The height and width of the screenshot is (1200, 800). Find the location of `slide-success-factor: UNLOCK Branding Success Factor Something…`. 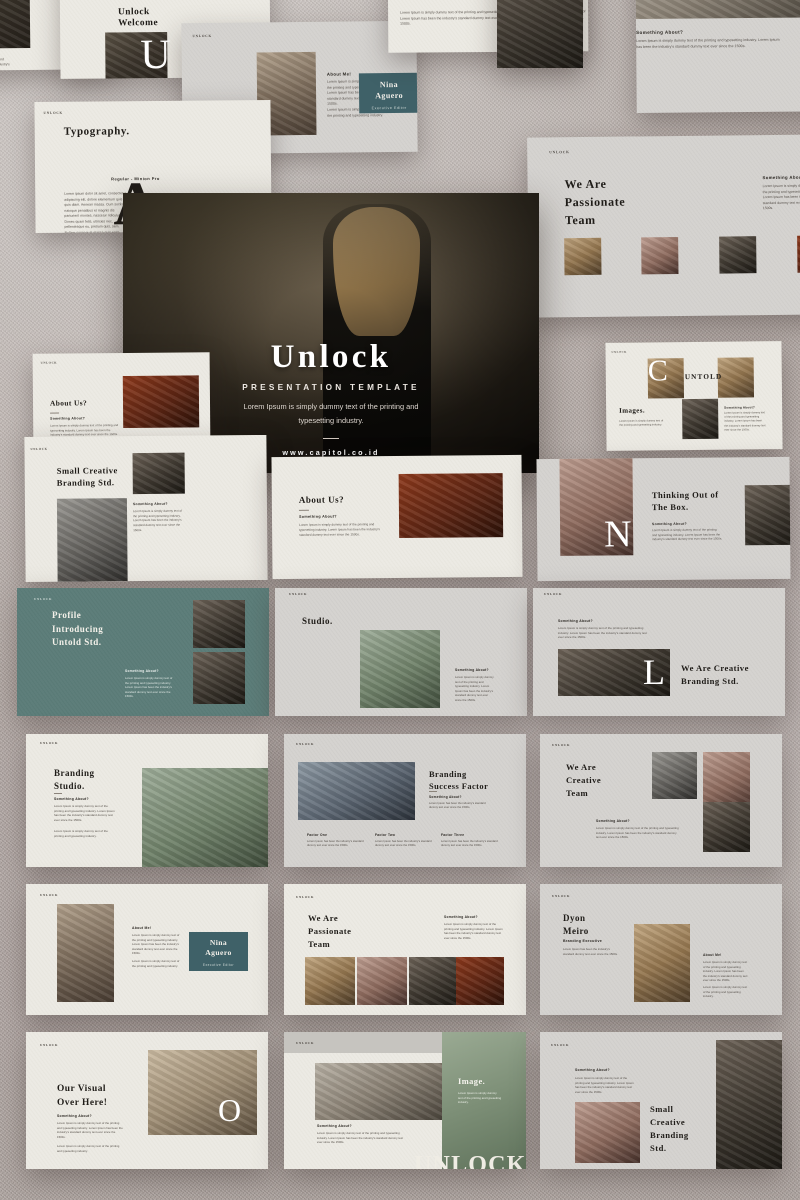

slide-success-factor: UNLOCK Branding Success Factor Something… is located at coordinates (405, 800).